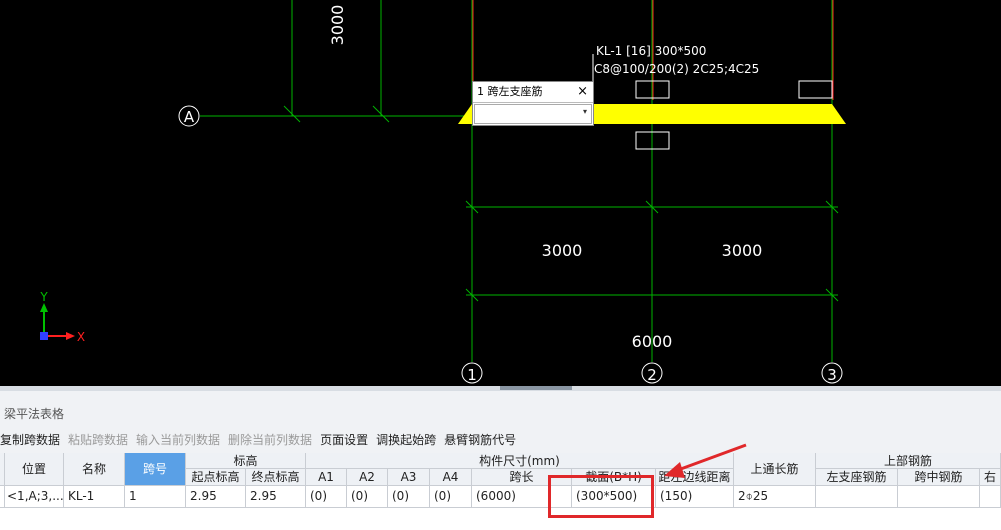 This screenshot has height=530, width=1001. I want to click on beam-label-line1: KL-1 [16] 300*500, so click(651, 51).